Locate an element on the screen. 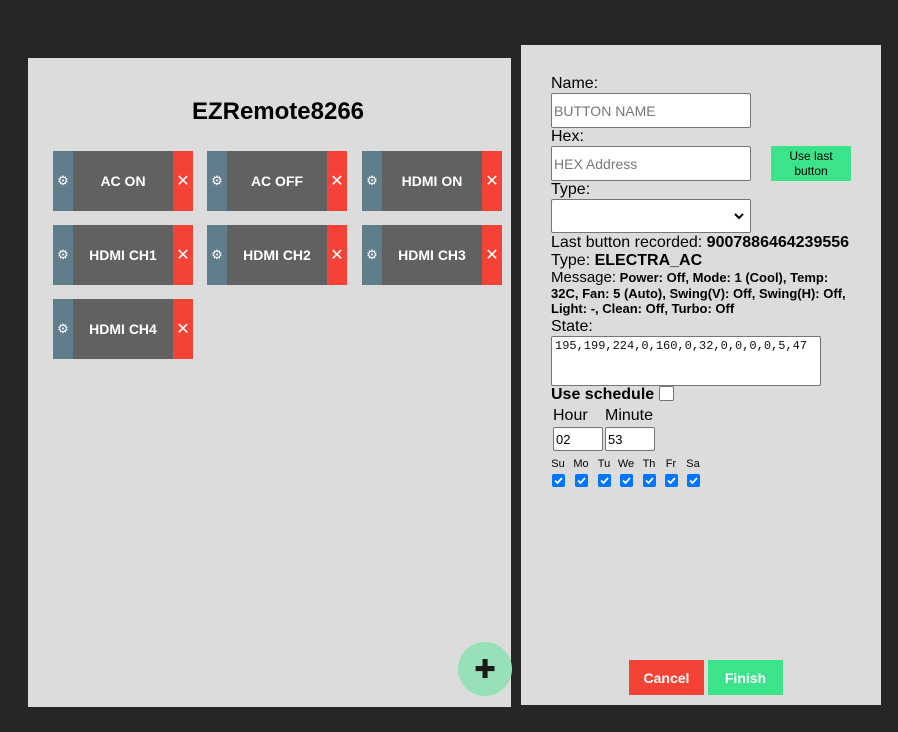 Image resolution: width=898 pixels, height=732 pixels. minute-input: 53 is located at coordinates (630, 439).